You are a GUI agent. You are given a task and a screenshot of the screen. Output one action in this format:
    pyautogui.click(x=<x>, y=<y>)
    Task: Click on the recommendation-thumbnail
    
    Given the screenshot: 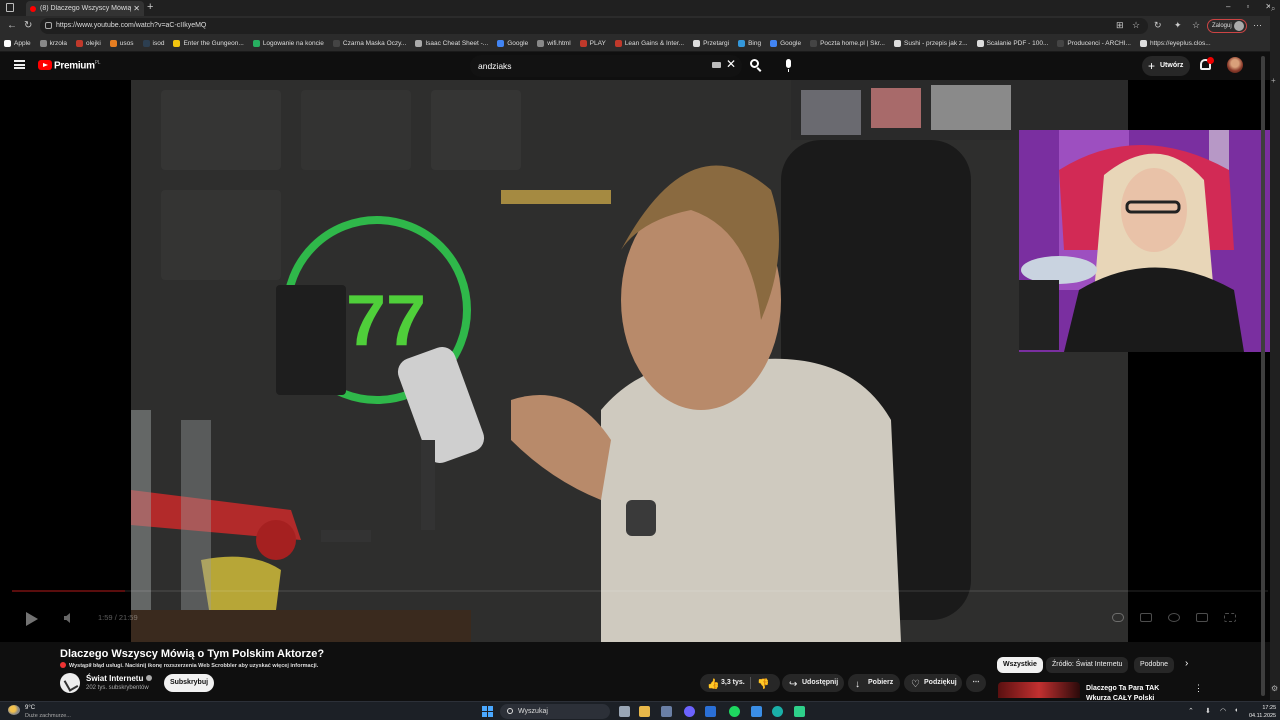 What is the action you would take?
    pyautogui.click(x=1039, y=690)
    